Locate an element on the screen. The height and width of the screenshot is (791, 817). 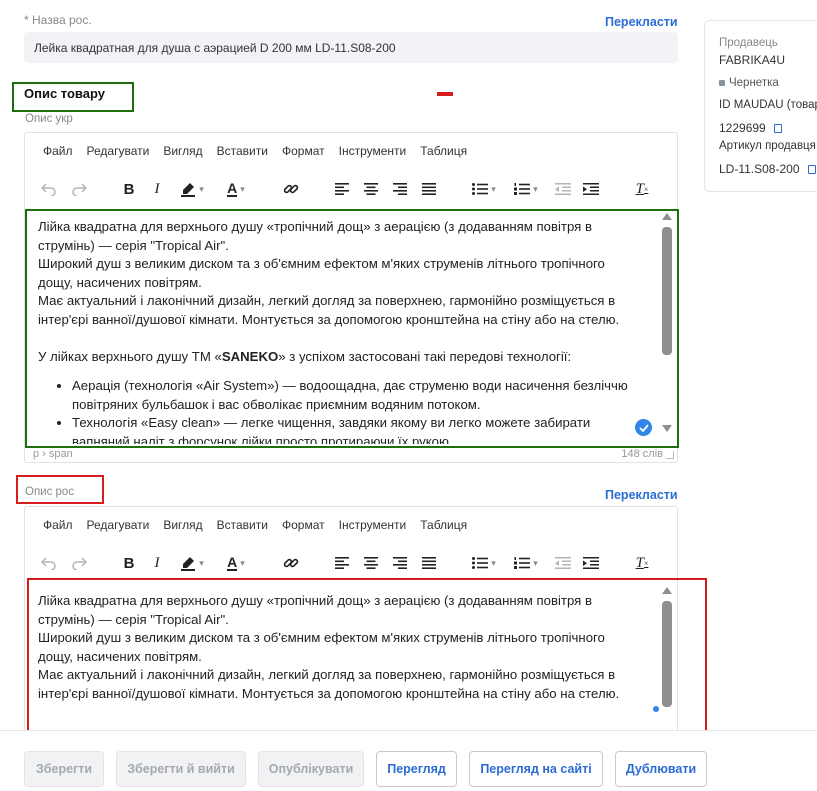
element-path: p › span is located at coordinates (53, 454).